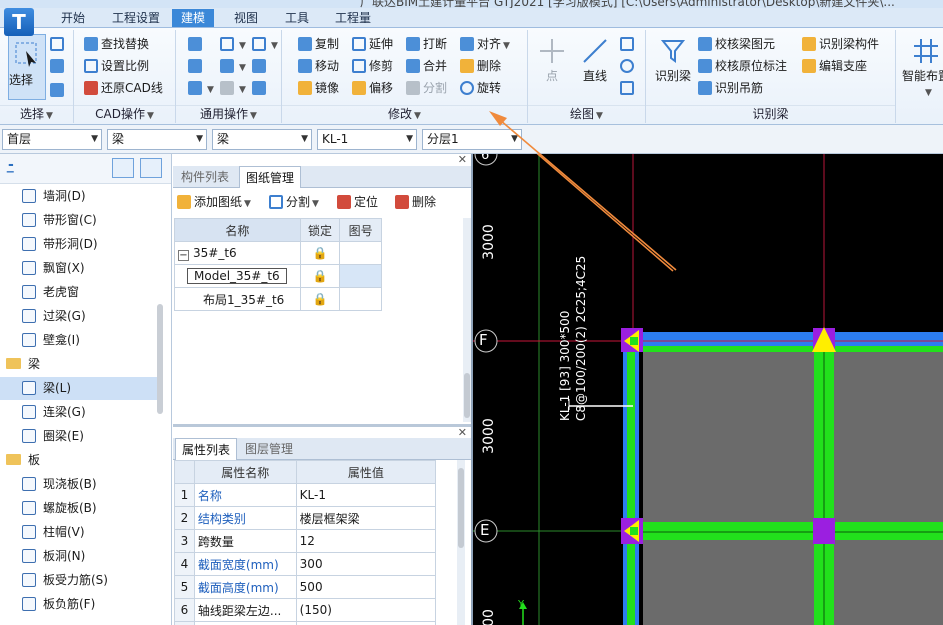  I want to click on property-value: KL-1, so click(366, 495).